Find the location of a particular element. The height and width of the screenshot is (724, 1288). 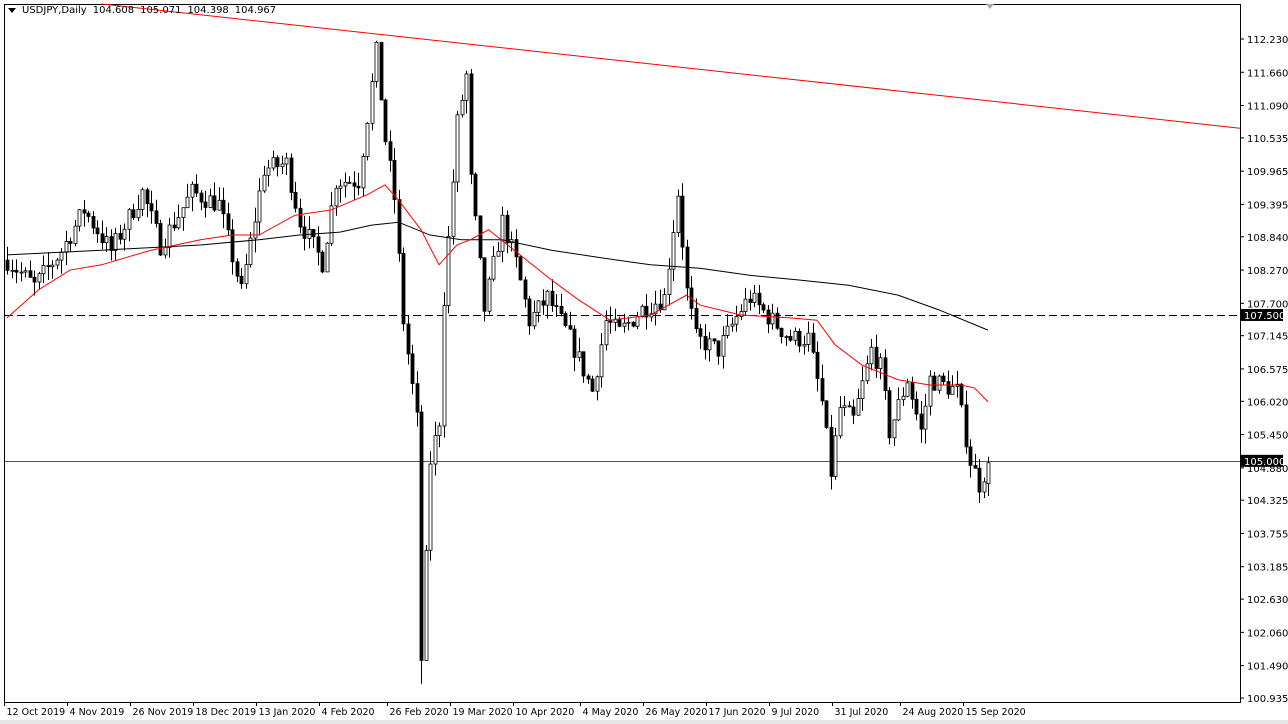

x-tick-label: 13 Jan 2020 is located at coordinates (287, 712).